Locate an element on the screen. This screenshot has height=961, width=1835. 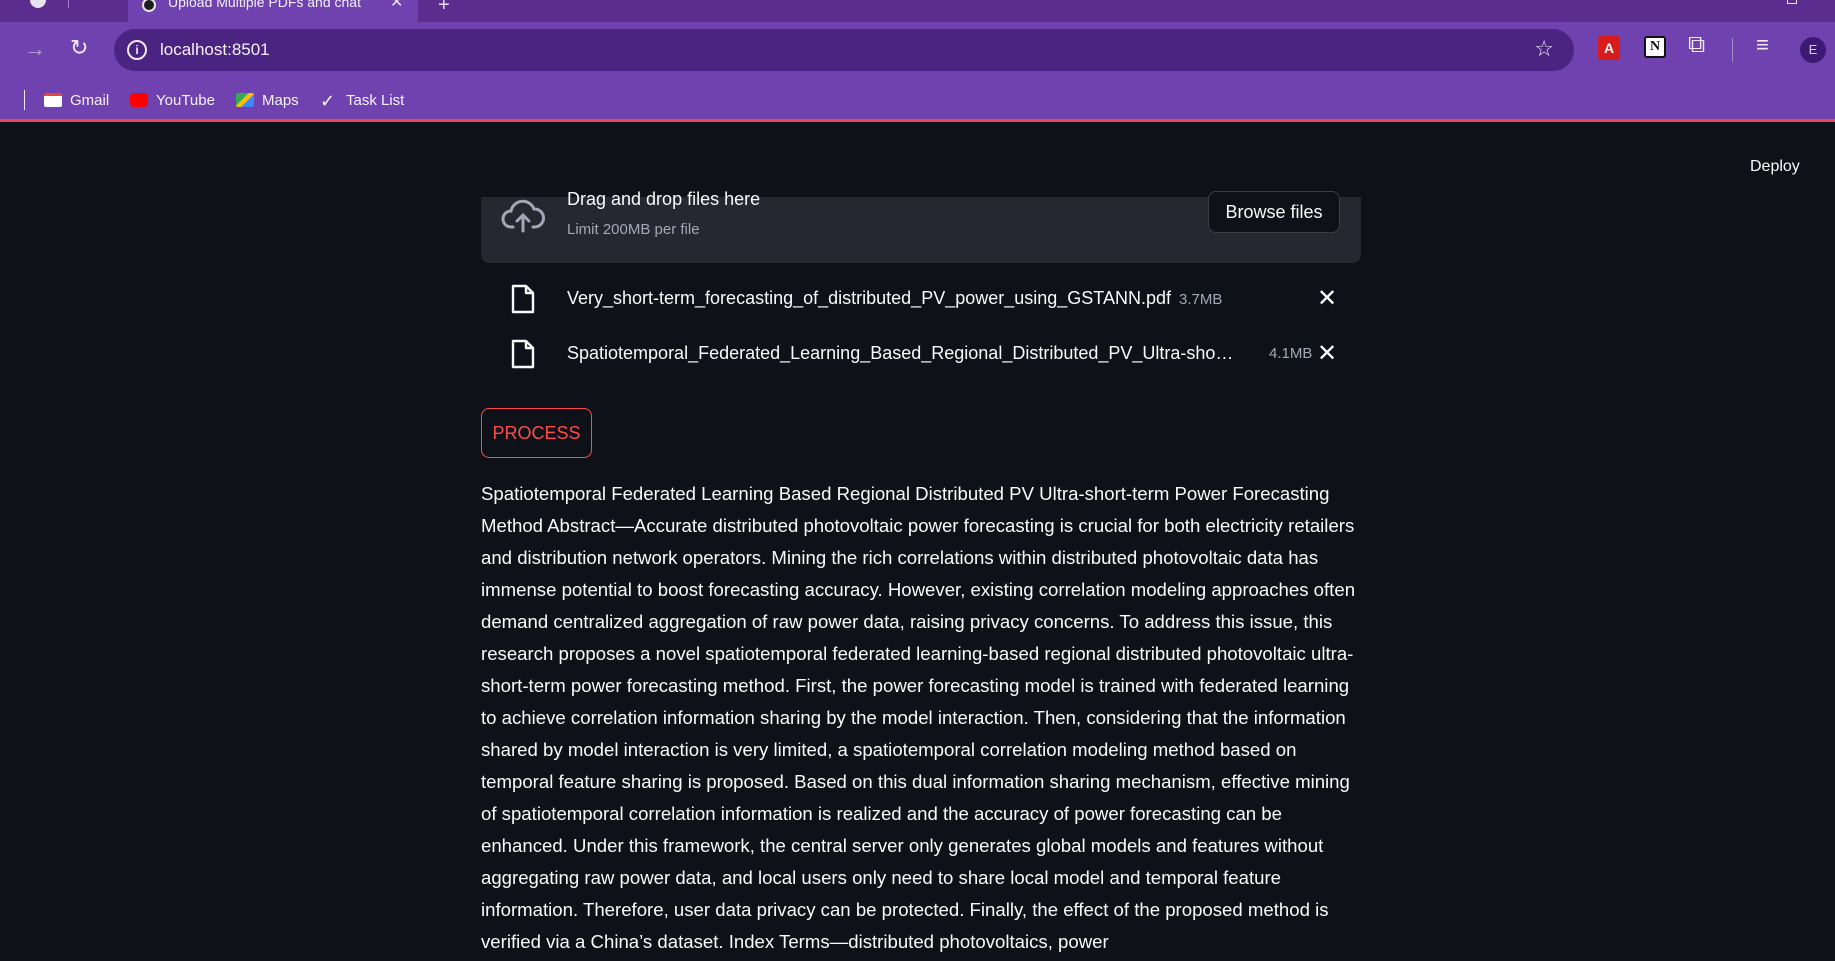
acrobat-extension-icon: A is located at coordinates (1609, 48).